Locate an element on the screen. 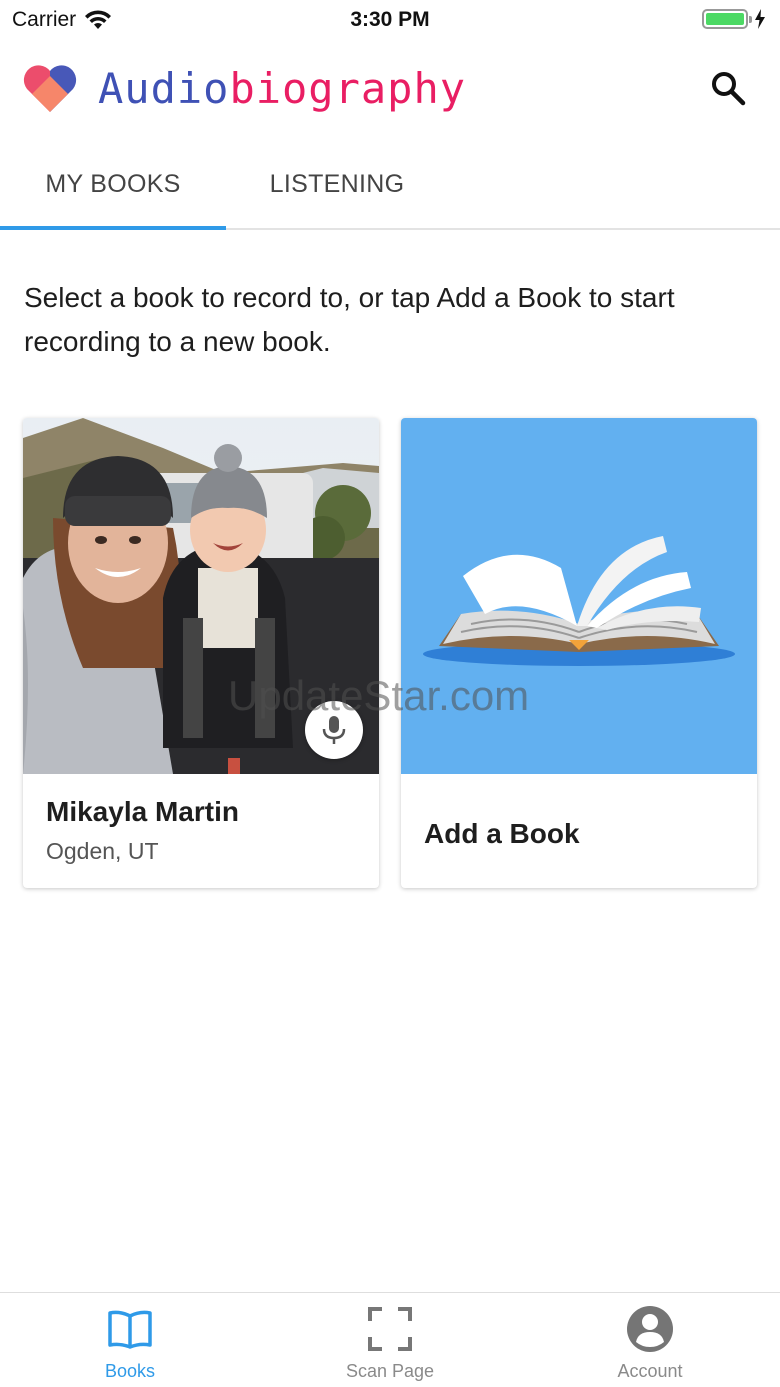 This screenshot has height=1387, width=780. tab-bar: MY BOOKS LISTENING is located at coordinates (390, 185).